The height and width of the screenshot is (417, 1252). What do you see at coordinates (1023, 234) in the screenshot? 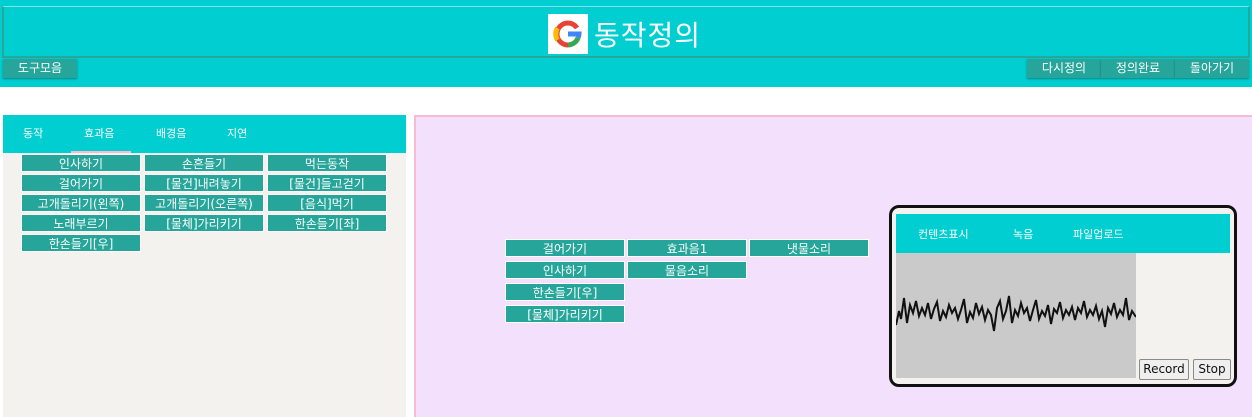
I see `tab-recording: 녹음` at bounding box center [1023, 234].